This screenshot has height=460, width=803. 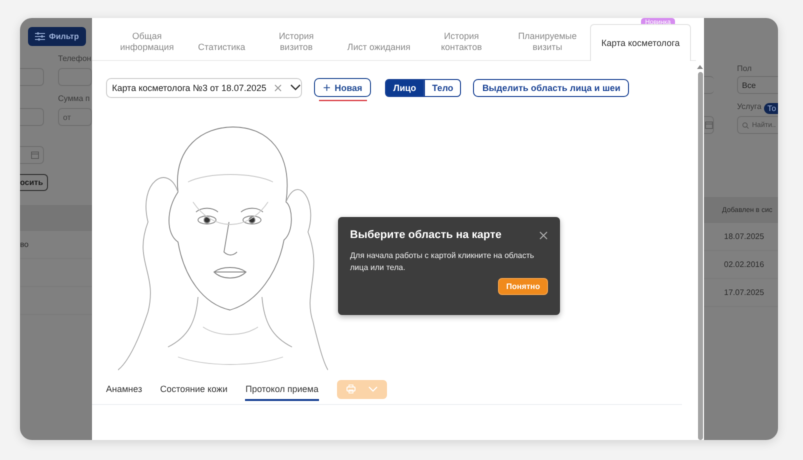 What do you see at coordinates (443, 87) in the screenshot?
I see `view-toggle-button: Тело` at bounding box center [443, 87].